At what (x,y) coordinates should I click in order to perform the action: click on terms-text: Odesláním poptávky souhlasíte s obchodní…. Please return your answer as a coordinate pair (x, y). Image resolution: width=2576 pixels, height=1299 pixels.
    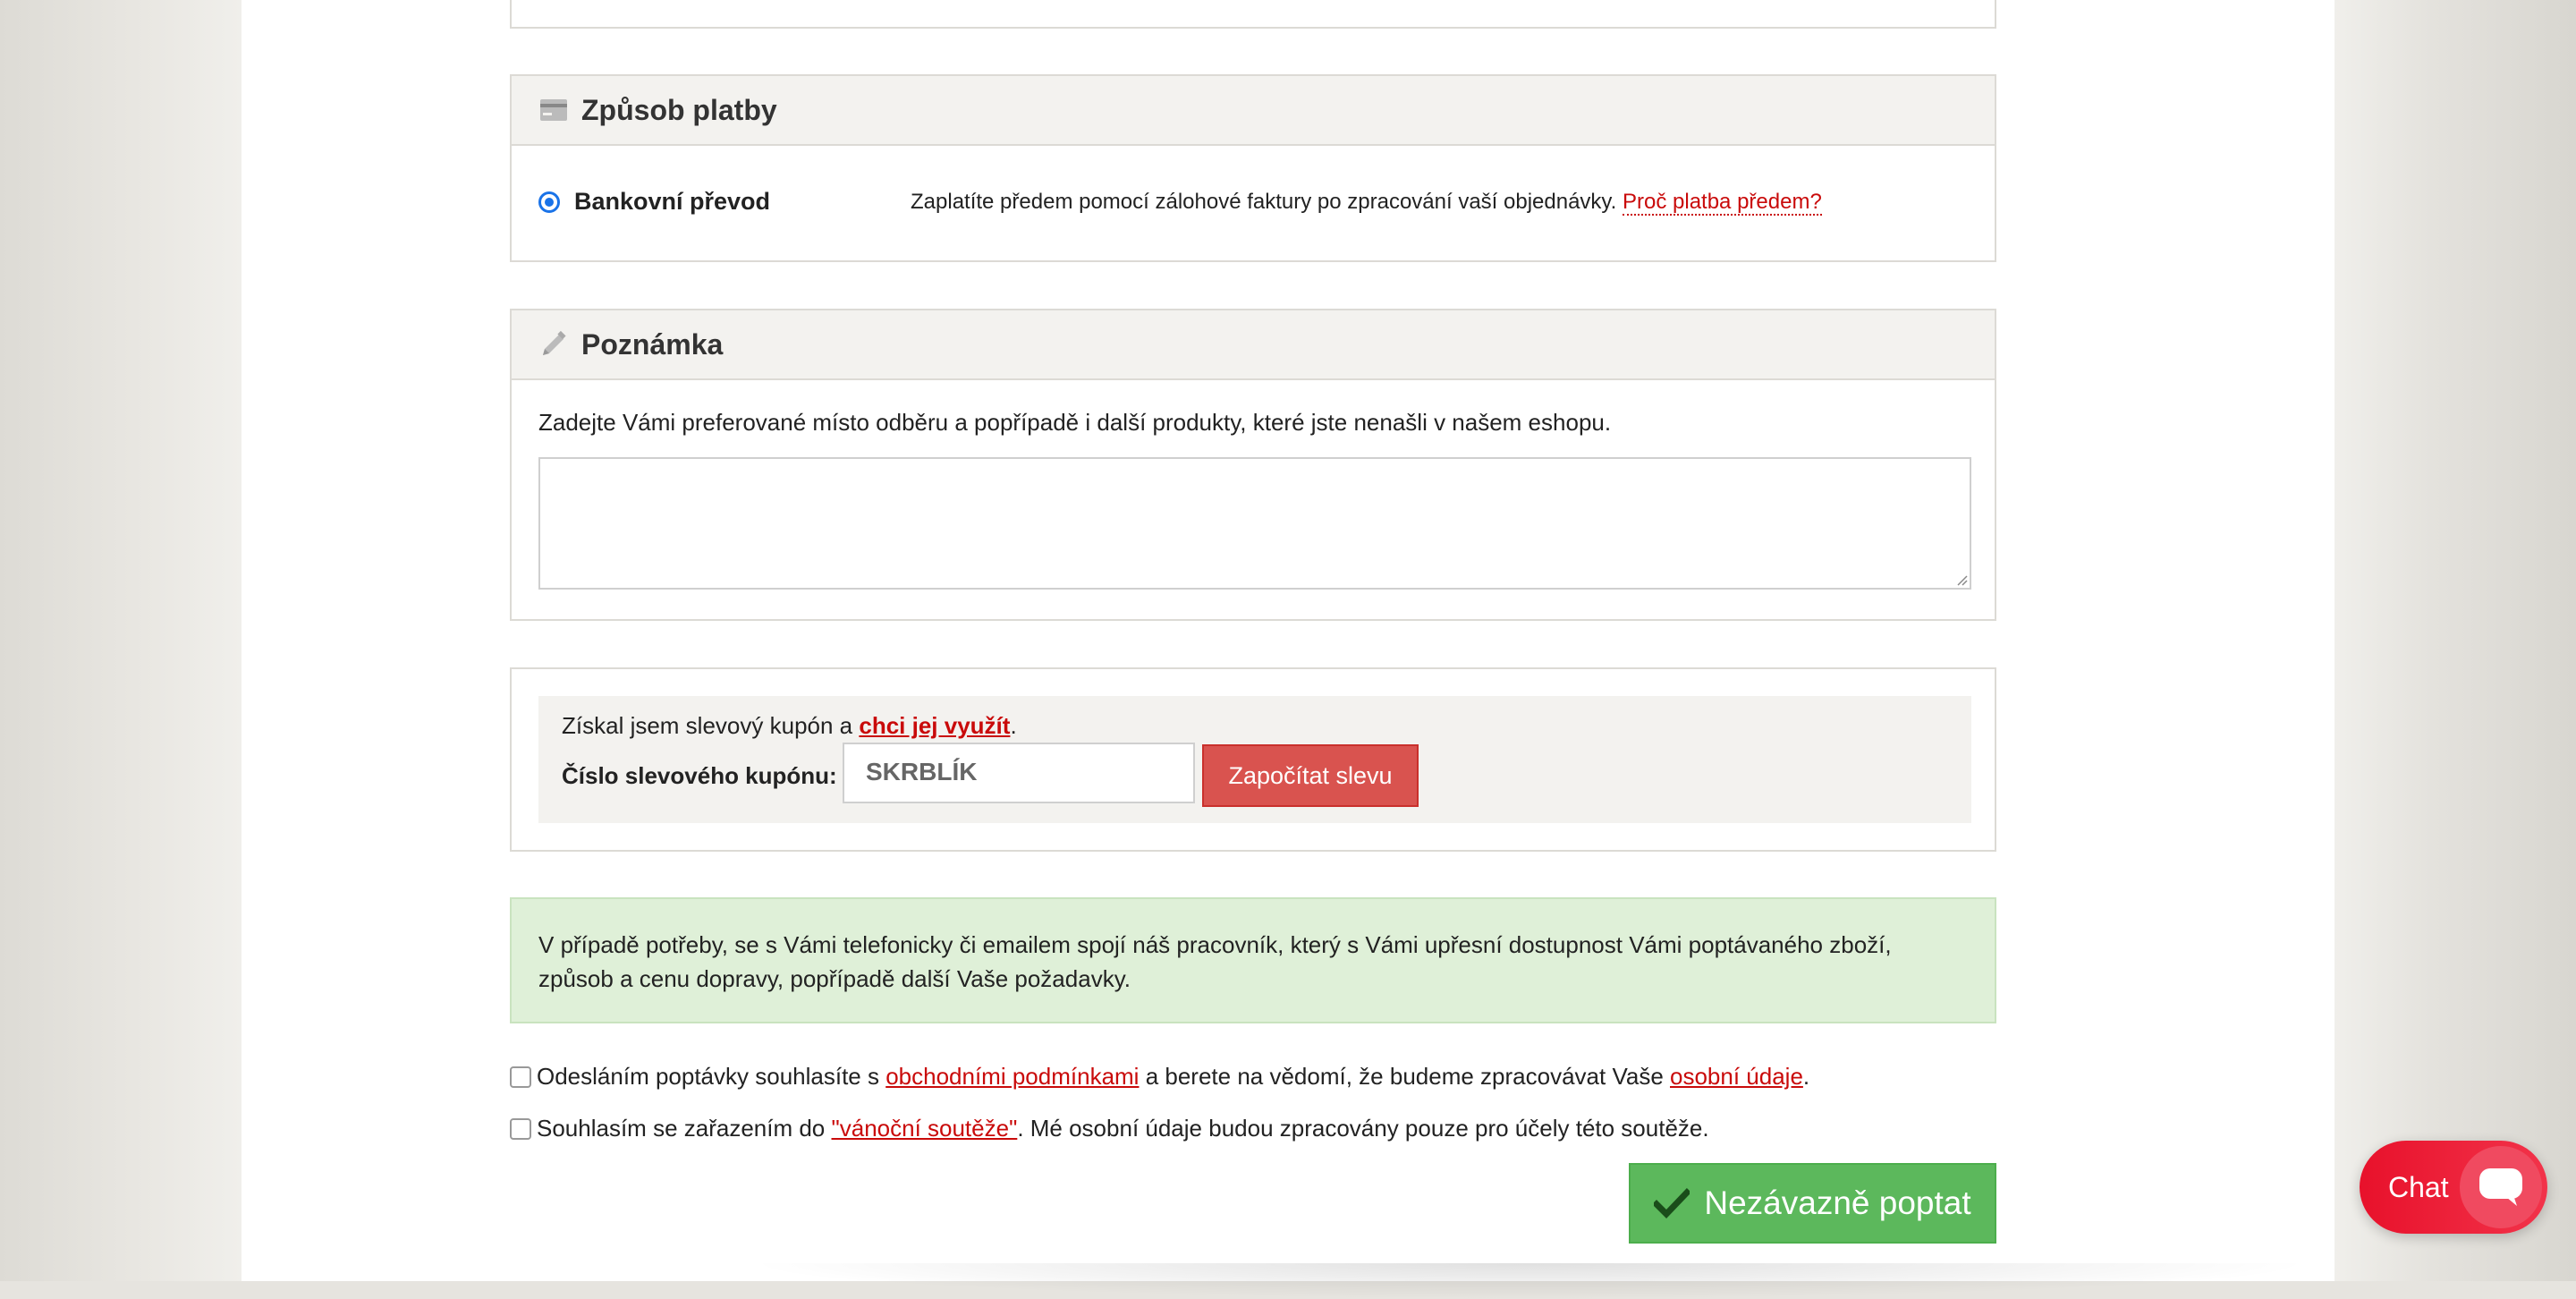
    Looking at the image, I should click on (1173, 1076).